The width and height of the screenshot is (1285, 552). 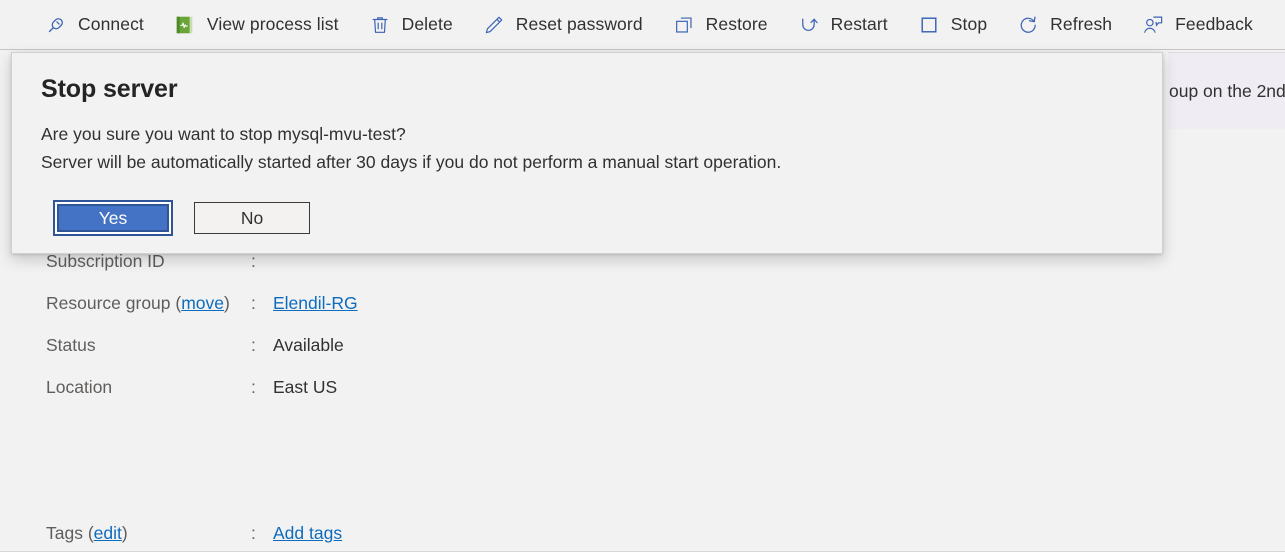 I want to click on property-label-text: Resource group (, so click(x=114, y=303).